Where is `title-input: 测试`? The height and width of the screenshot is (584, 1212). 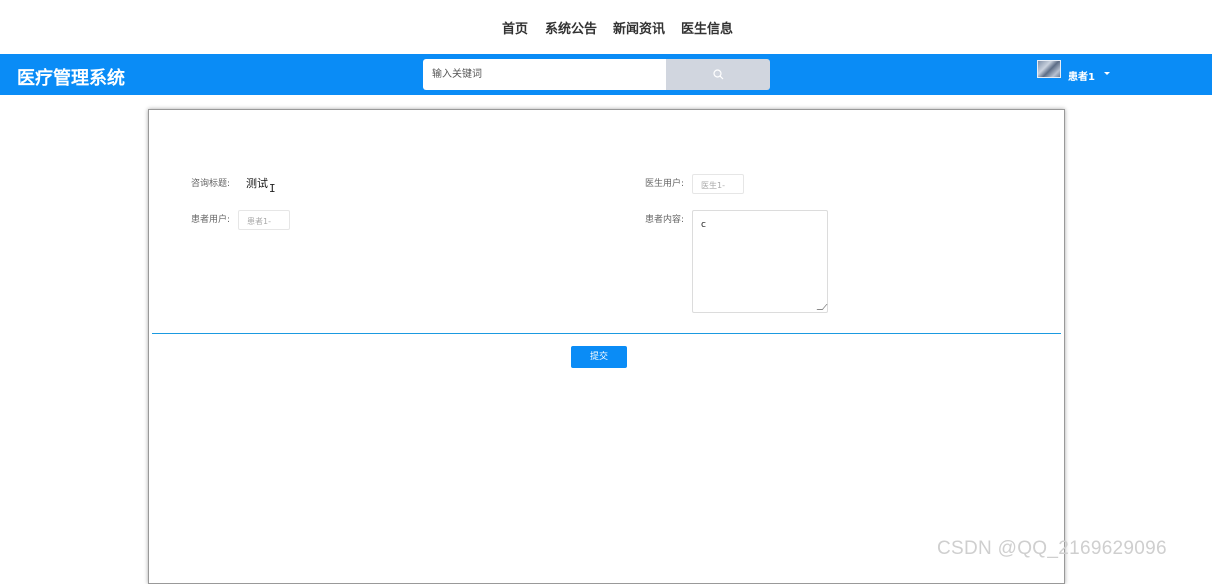 title-input: 测试 is located at coordinates (276, 186).